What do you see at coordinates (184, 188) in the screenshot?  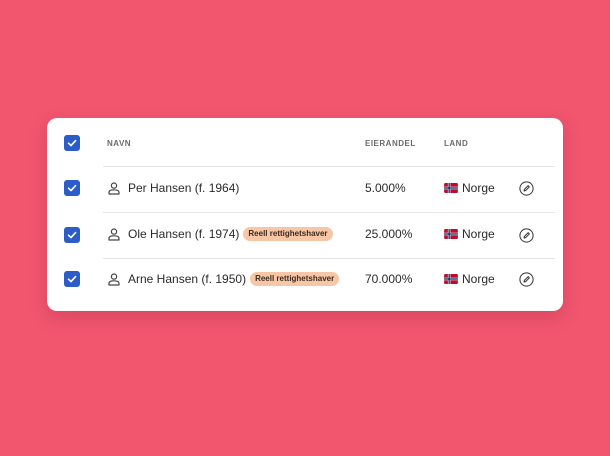 I see `owner-name: Per Hansen (f. 1964)` at bounding box center [184, 188].